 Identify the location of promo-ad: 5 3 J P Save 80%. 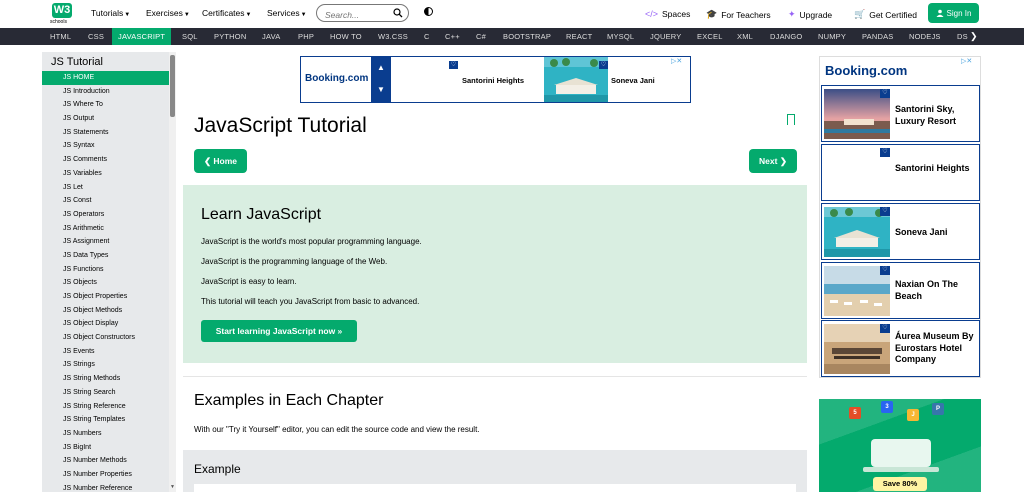
(900, 445).